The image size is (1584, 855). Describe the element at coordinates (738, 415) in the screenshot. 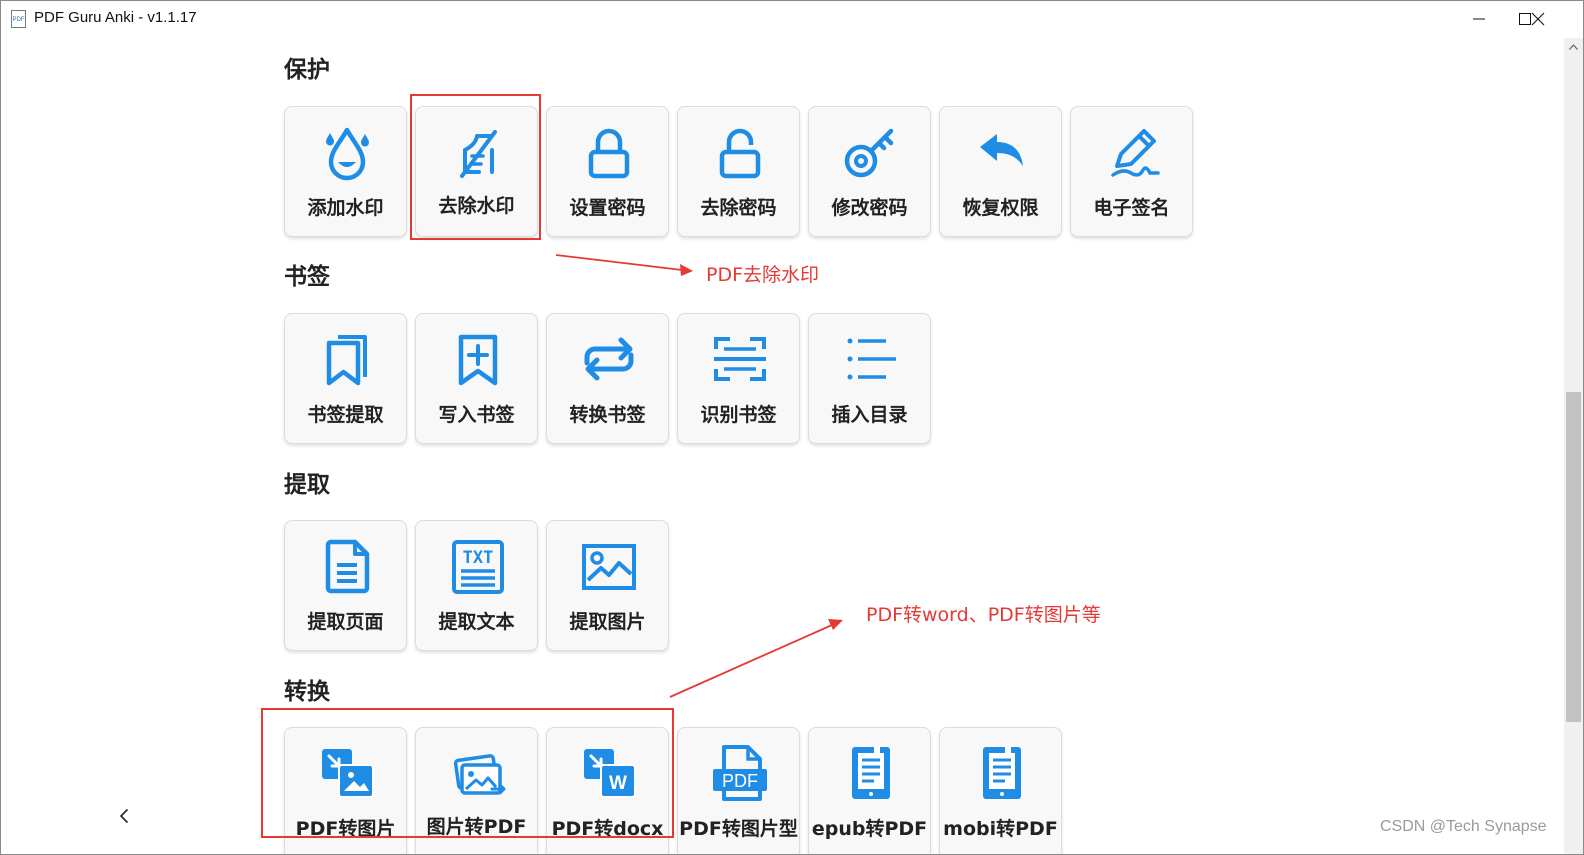

I see `tile-label: 识别书签` at that location.